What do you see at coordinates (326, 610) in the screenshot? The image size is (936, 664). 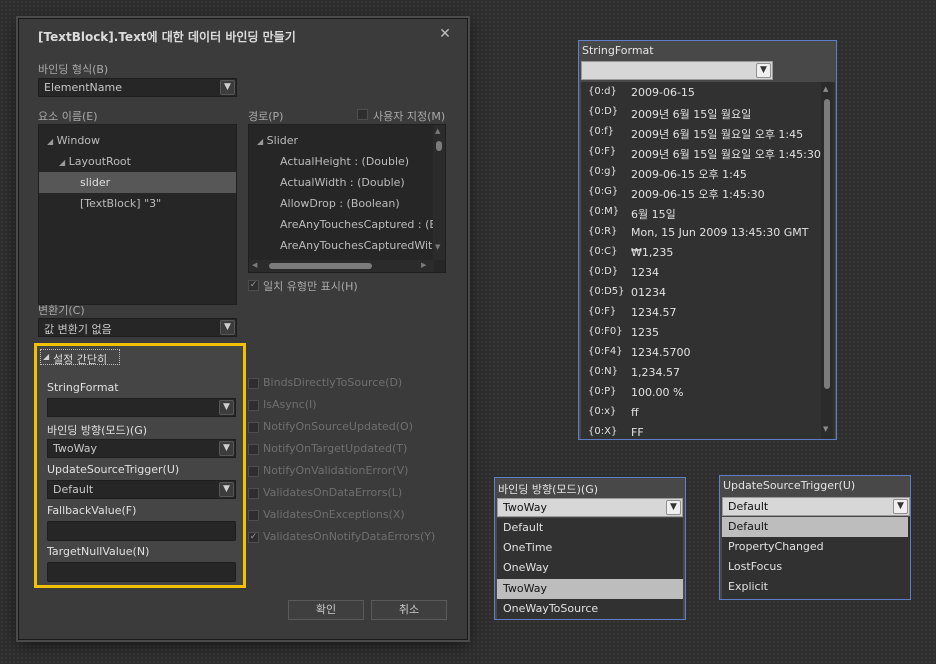 I see `ok-button: 확인` at bounding box center [326, 610].